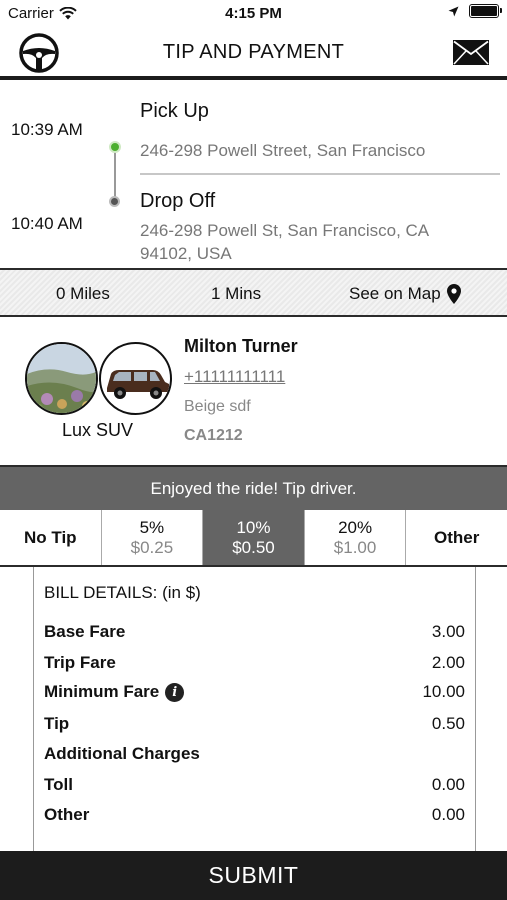 The height and width of the screenshot is (900, 507). Describe the element at coordinates (98, 430) in the screenshot. I see `vehicle-type: Lux SUV` at that location.